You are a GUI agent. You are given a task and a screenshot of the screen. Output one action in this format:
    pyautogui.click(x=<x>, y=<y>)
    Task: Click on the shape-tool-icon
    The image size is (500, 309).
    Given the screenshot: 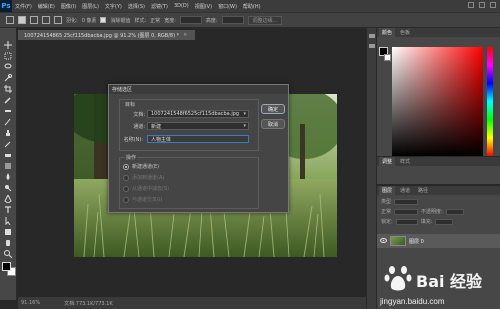 What is the action you would take?
    pyautogui.click(x=8, y=231)
    